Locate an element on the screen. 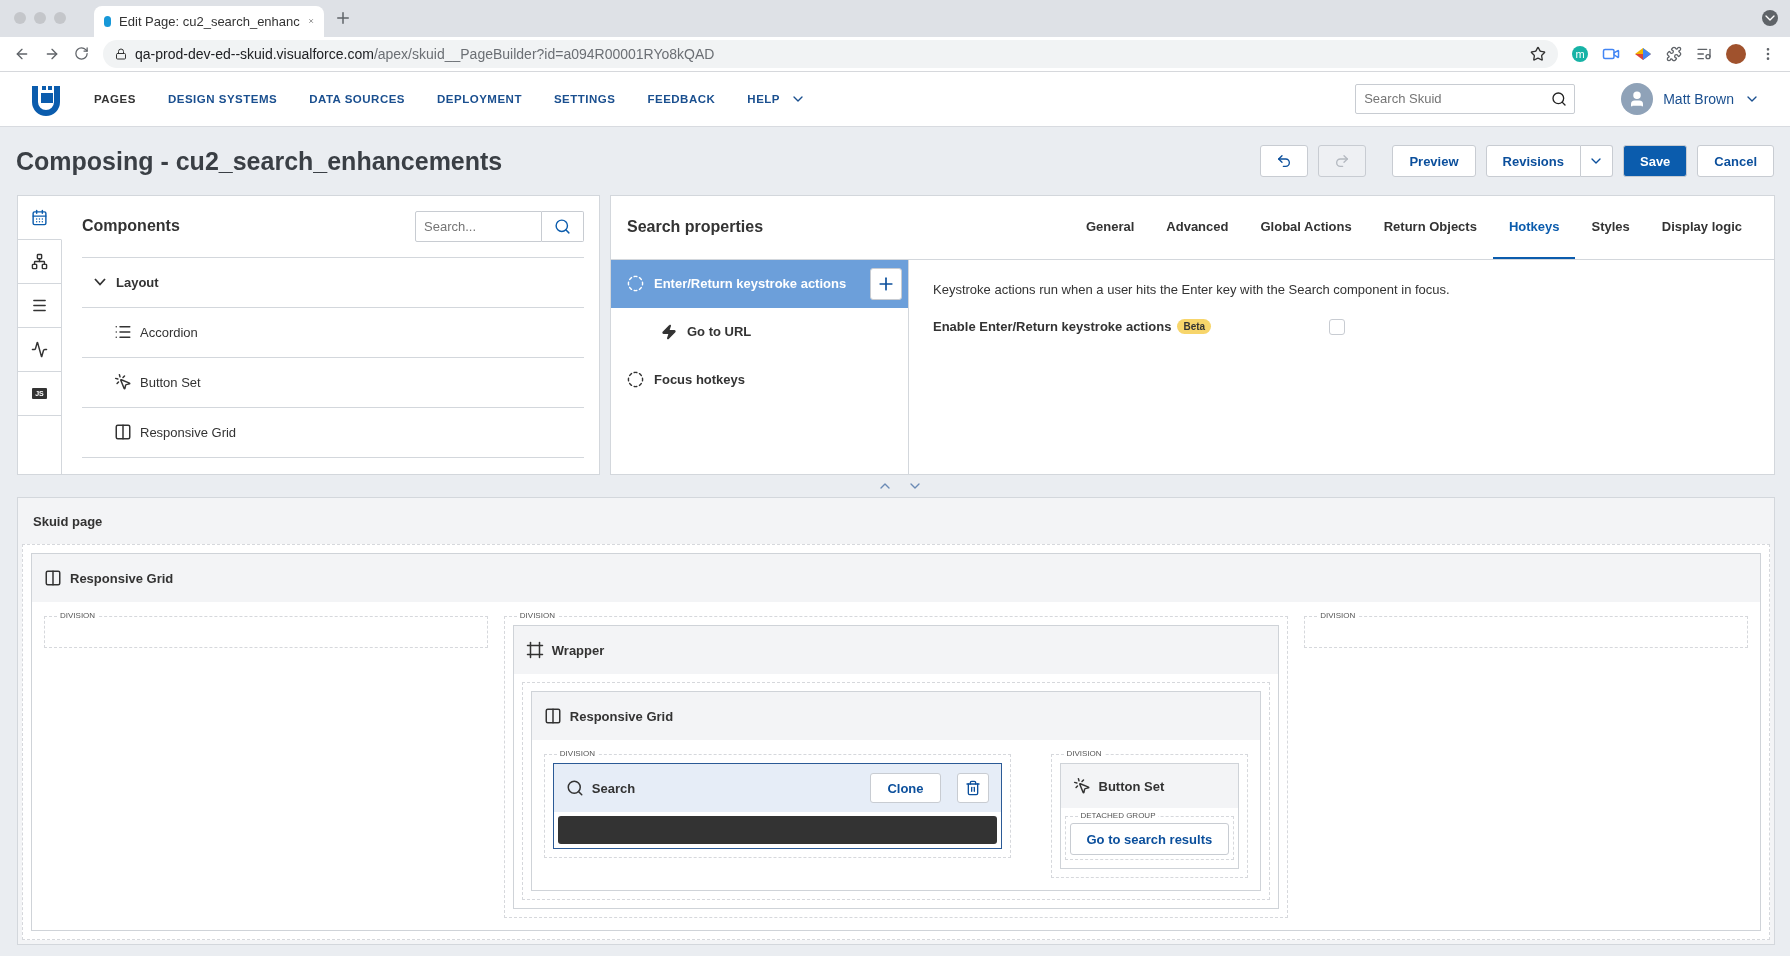 The image size is (1790, 956). chevron-icon is located at coordinates (100, 282).